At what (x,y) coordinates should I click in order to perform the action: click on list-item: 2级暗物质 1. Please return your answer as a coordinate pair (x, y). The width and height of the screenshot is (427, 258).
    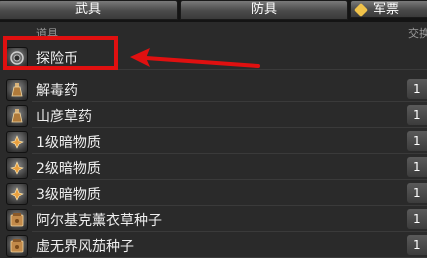
    Looking at the image, I should click on (213, 167).